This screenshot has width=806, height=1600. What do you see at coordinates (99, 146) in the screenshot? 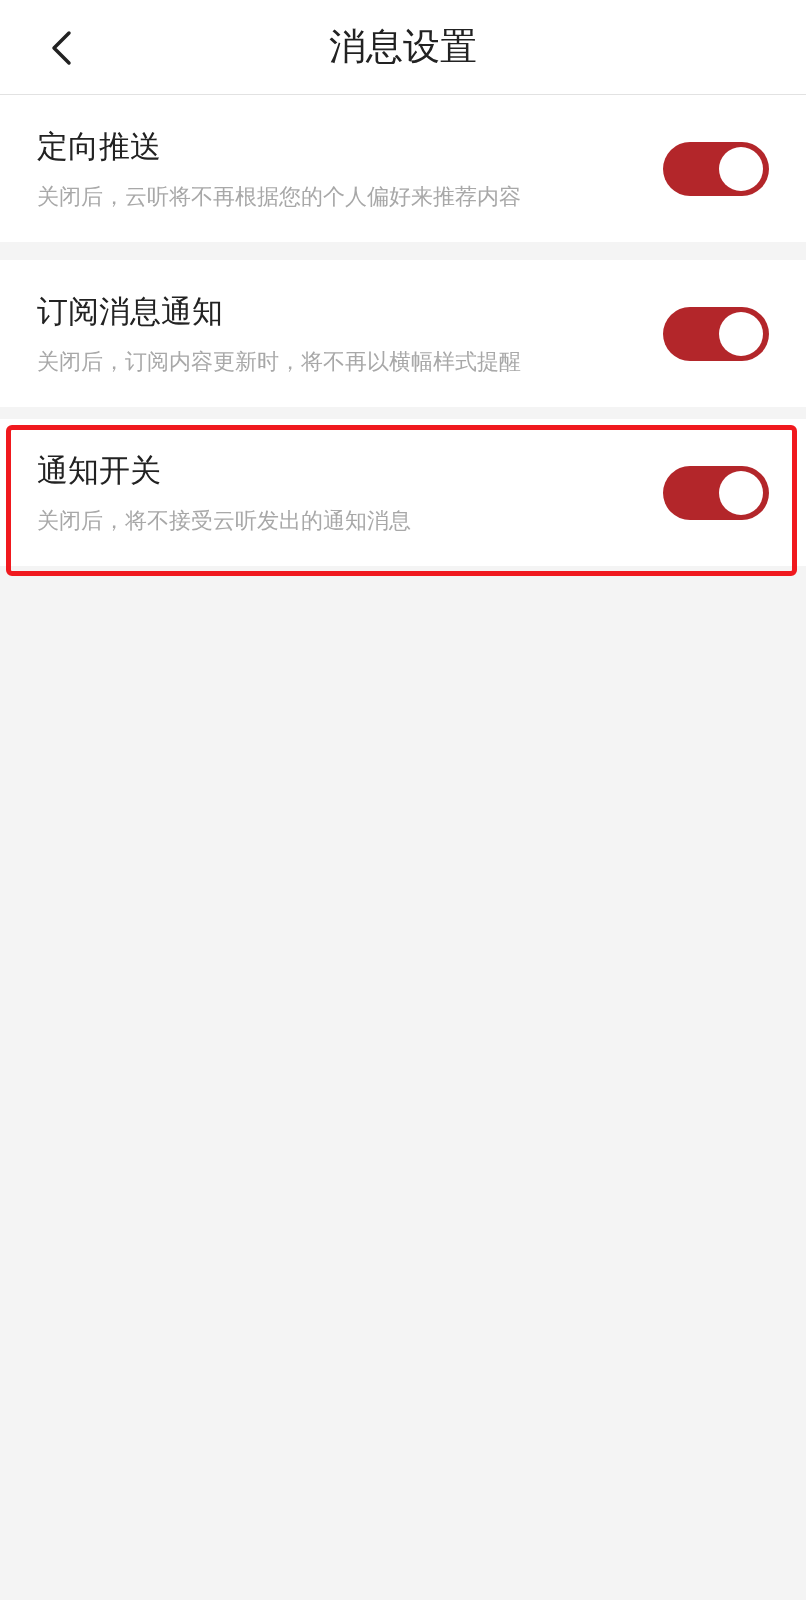
I see `setting-title: 定向推送` at bounding box center [99, 146].